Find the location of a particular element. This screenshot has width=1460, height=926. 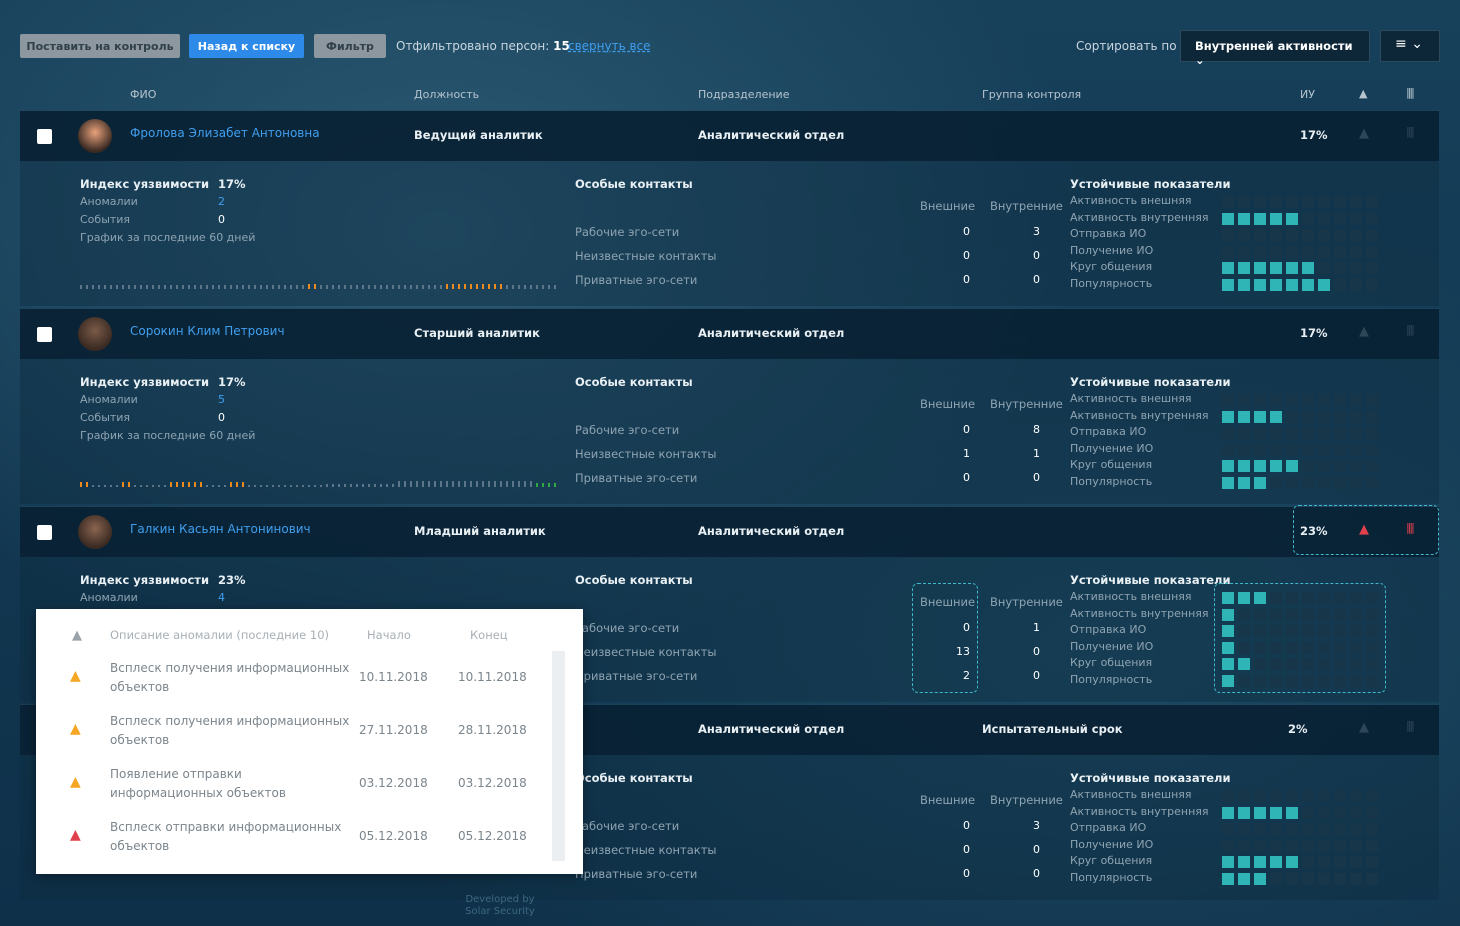

person-name: Сорокин Клим Петрович is located at coordinates (207, 331).